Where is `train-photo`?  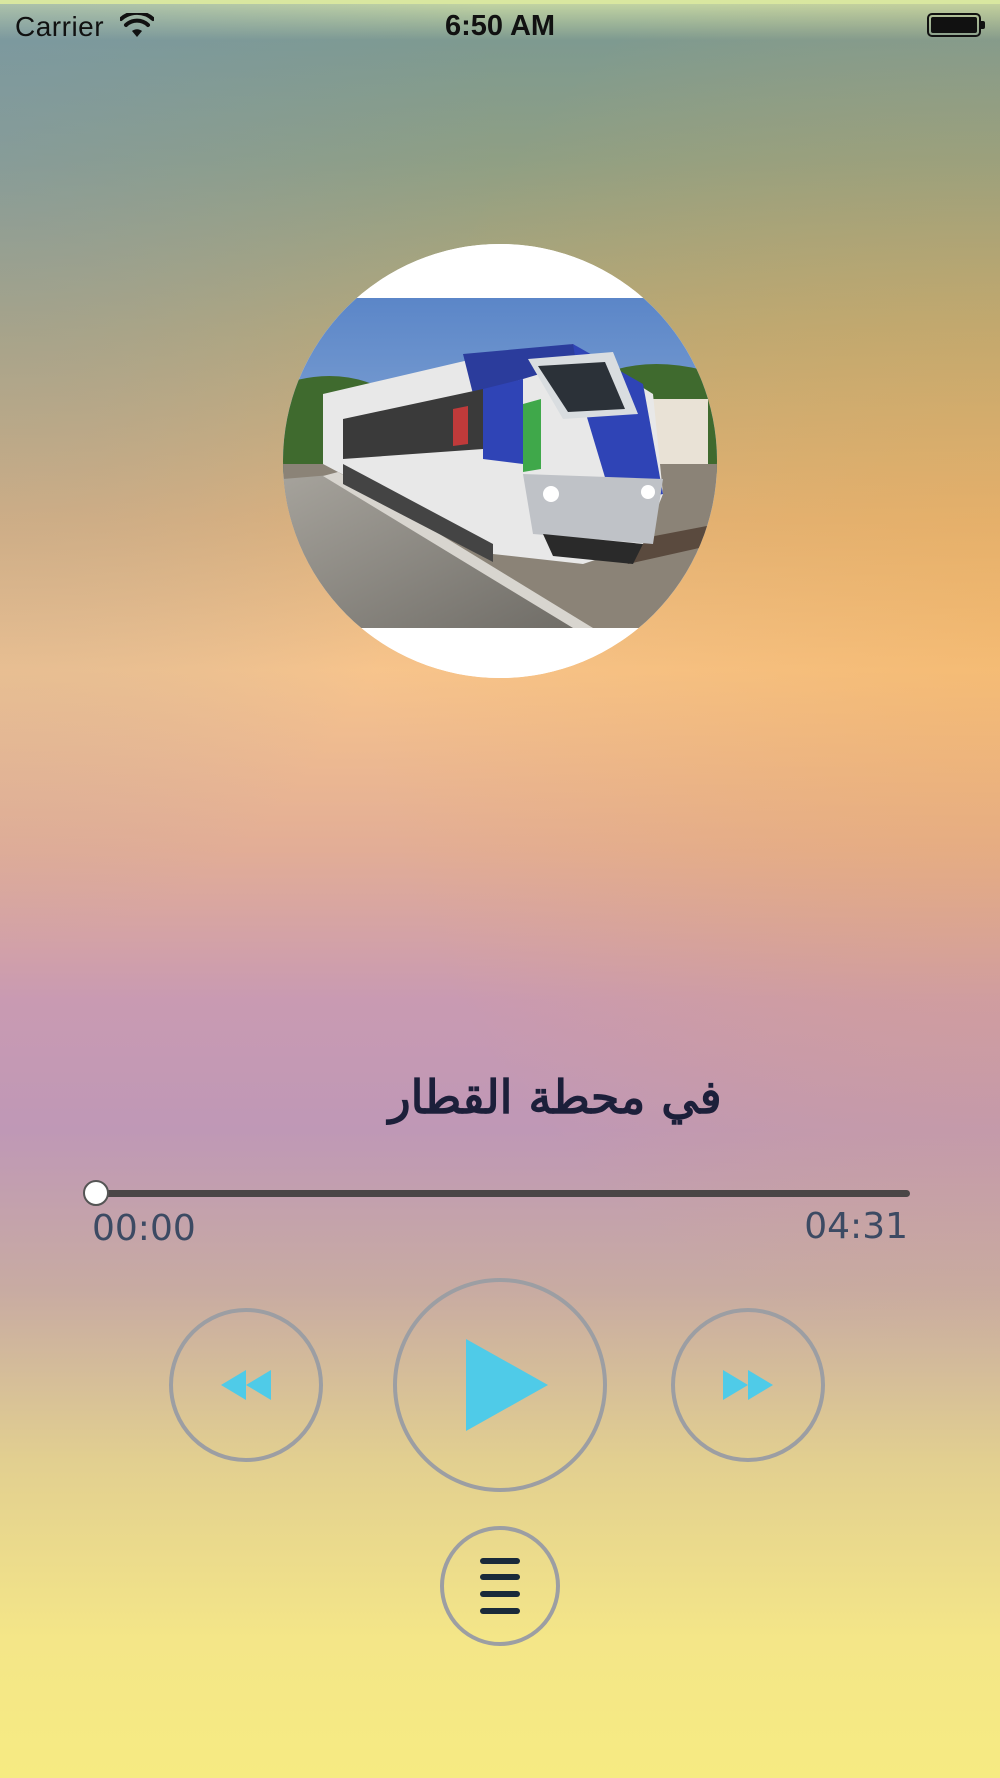
train-photo is located at coordinates (500, 461).